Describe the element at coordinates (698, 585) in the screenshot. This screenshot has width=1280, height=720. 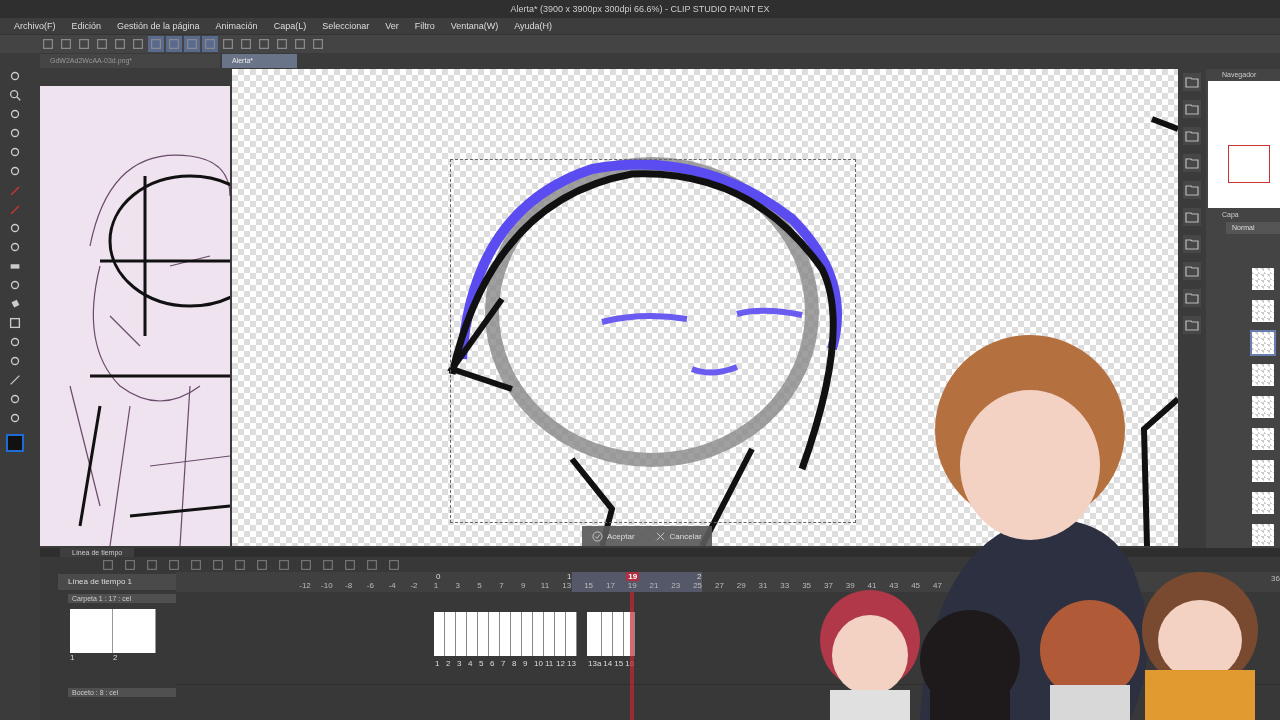
I see `ruler-label: 25` at that location.